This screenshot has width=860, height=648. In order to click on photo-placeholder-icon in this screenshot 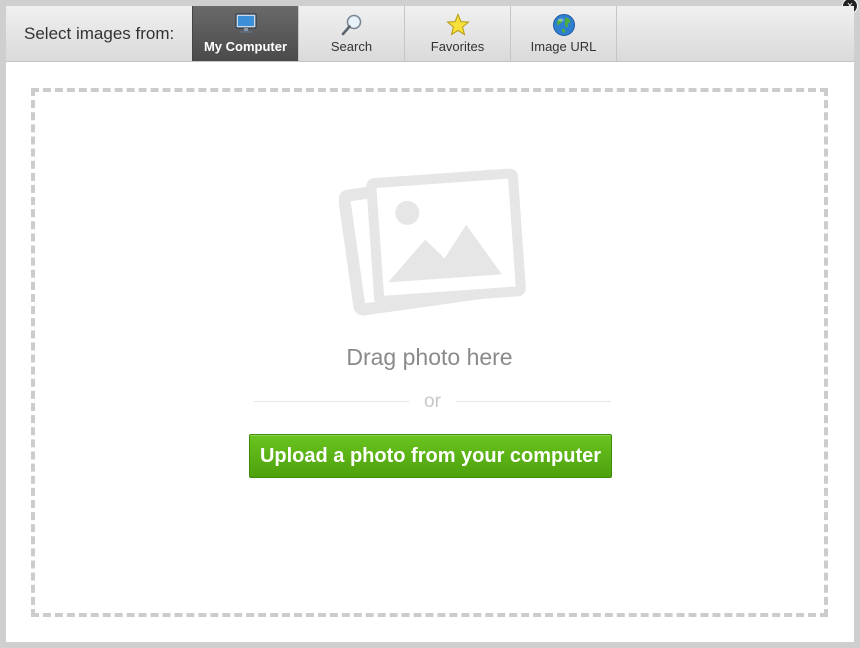, I will do `click(433, 243)`.